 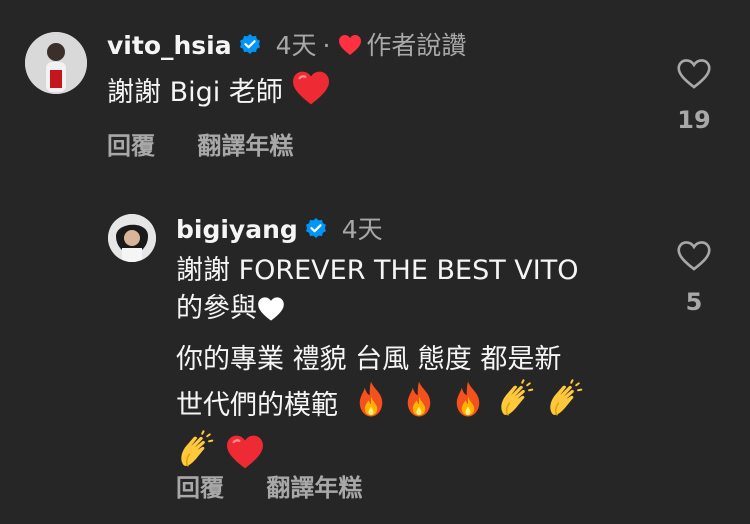 What do you see at coordinates (311, 93) in the screenshot?
I see `red-heart-emoji` at bounding box center [311, 93].